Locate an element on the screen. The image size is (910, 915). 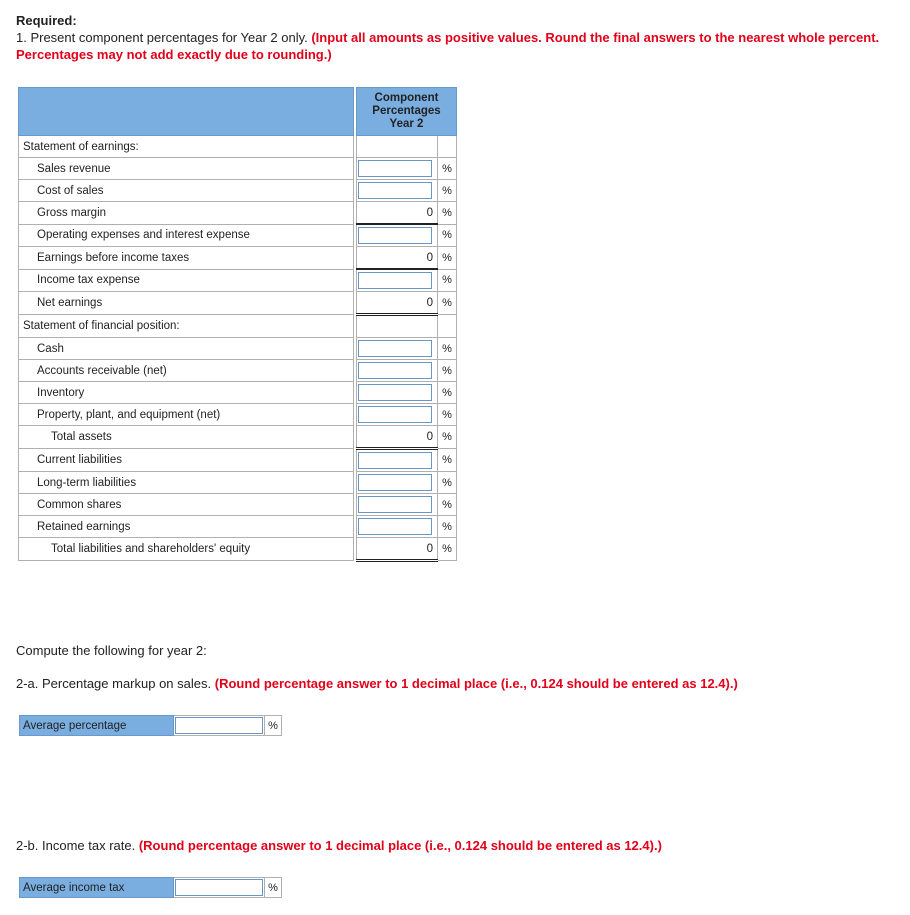
table-row: Common shares% is located at coordinates (237, 504).